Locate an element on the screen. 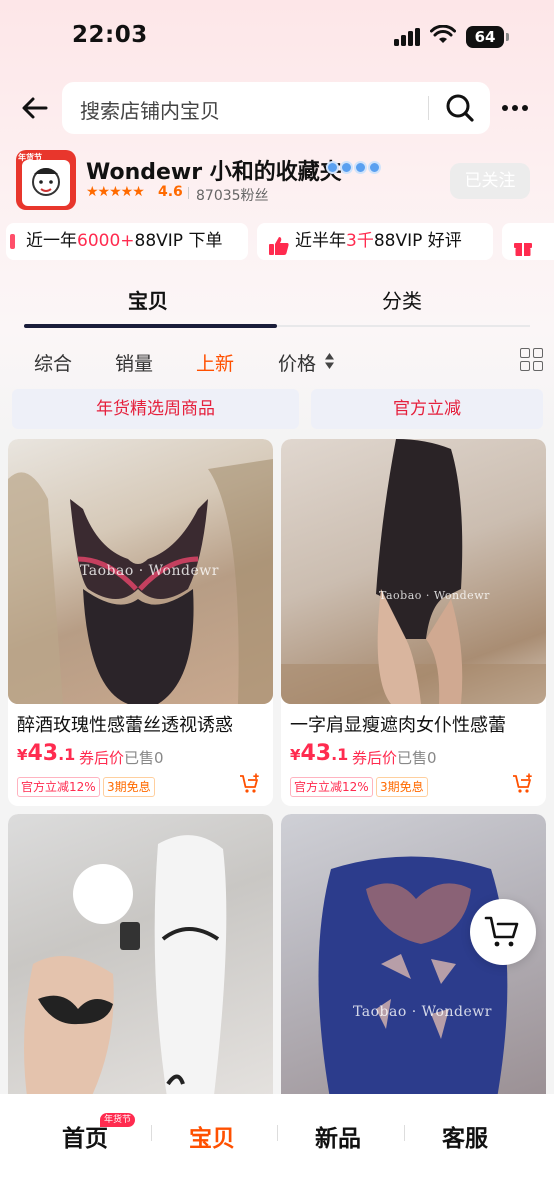 The height and width of the screenshot is (1200, 554). perk-highlight: 6000+ is located at coordinates (106, 241).